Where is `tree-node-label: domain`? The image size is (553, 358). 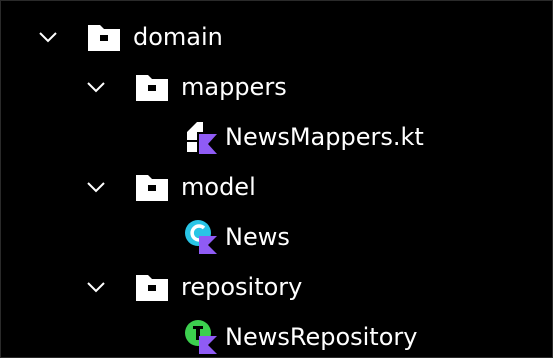 tree-node-label: domain is located at coordinates (178, 37).